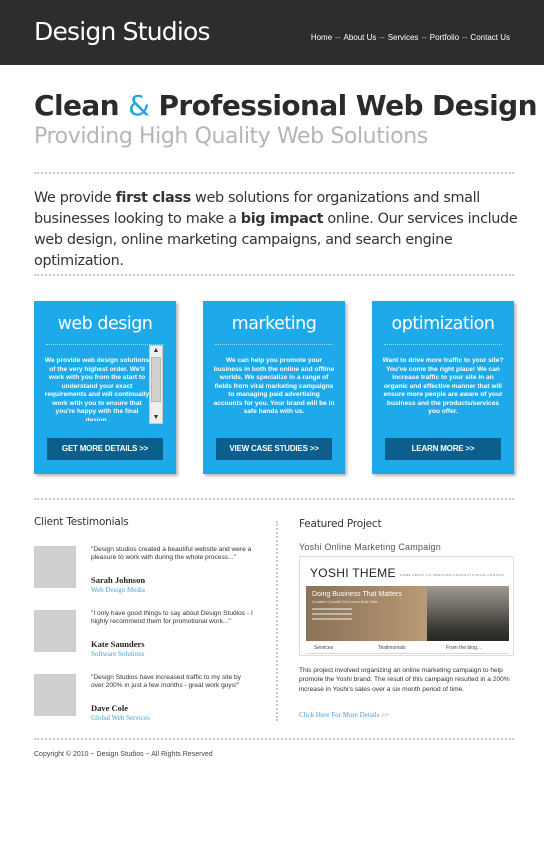 The width and height of the screenshot is (544, 850). Describe the element at coordinates (120, 718) in the screenshot. I see `testimonial-org-link: Global Web Services` at that location.